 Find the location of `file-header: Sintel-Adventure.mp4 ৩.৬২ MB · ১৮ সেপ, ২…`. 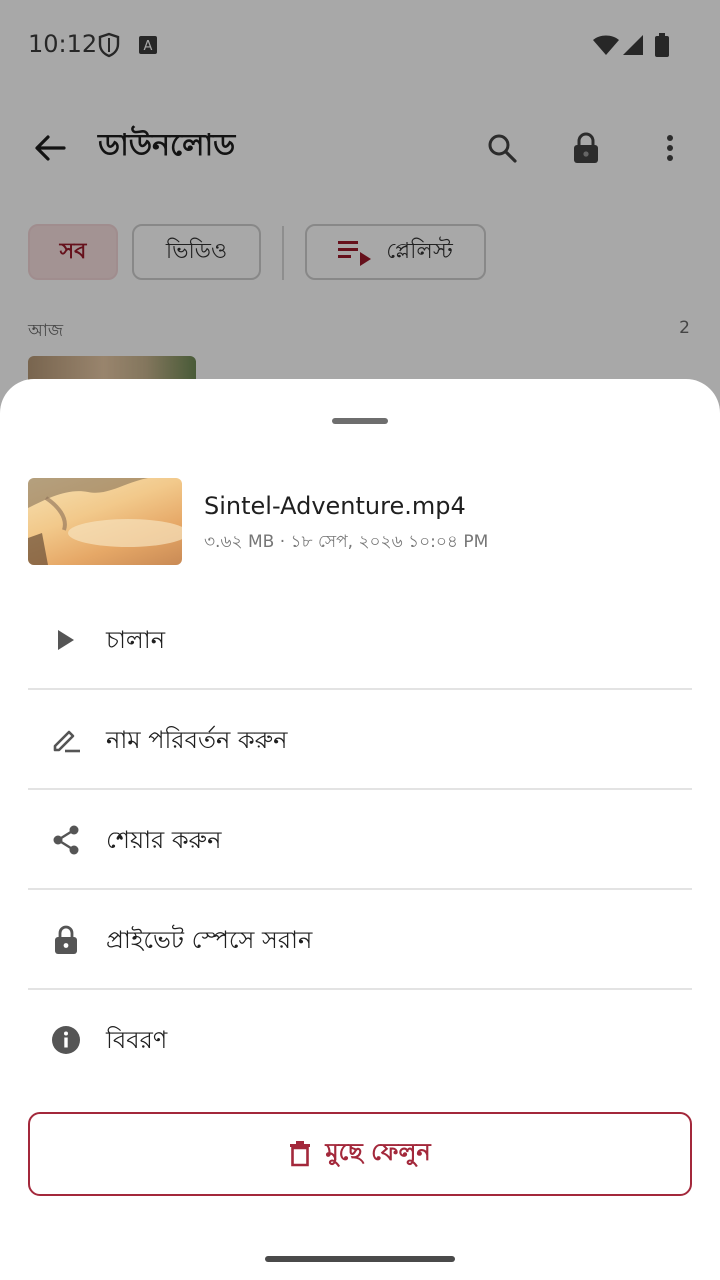

file-header: Sintel-Adventure.mp4 ৩.৬২ MB · ১৮ সেপ, ২… is located at coordinates (360, 522).